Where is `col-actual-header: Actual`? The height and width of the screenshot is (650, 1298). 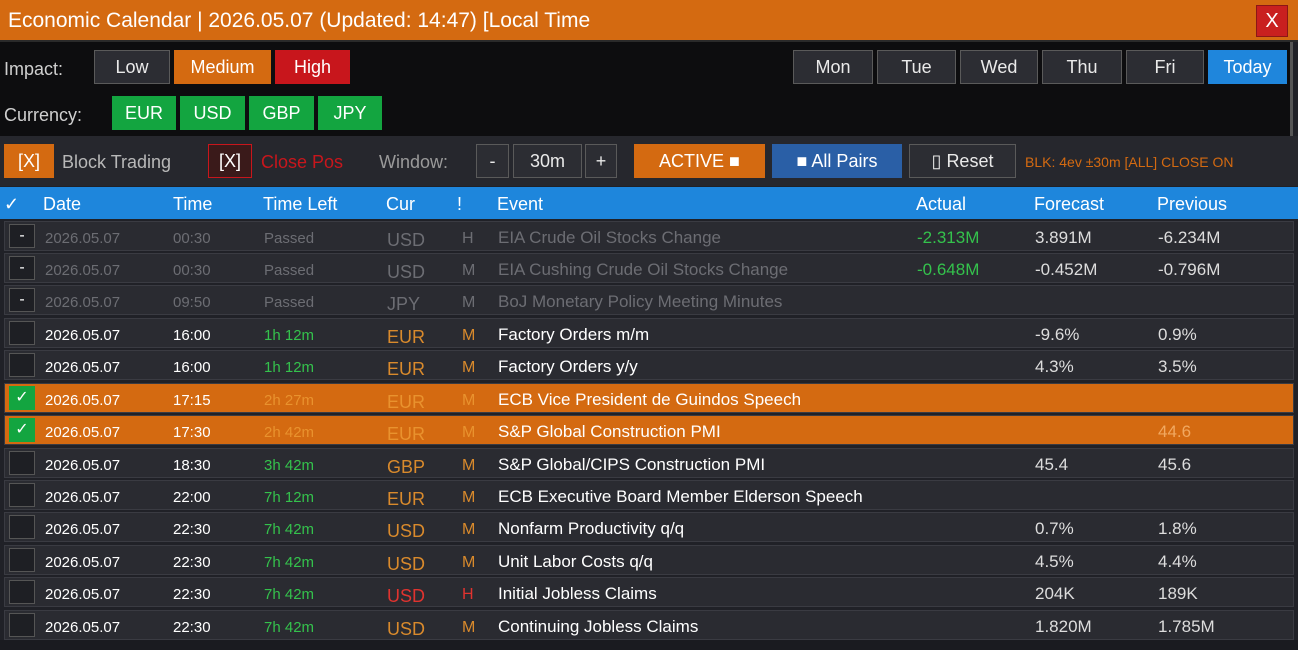
col-actual-header: Actual is located at coordinates (941, 204).